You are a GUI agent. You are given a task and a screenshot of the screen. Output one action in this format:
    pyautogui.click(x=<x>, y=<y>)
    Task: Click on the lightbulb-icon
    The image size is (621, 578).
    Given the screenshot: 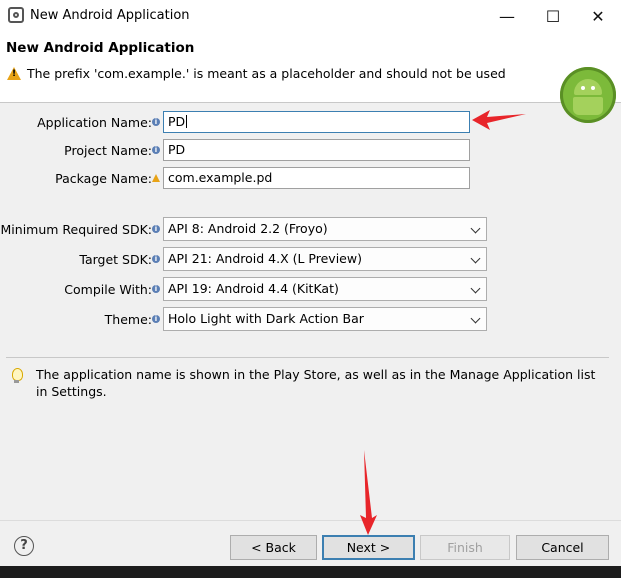 What is the action you would take?
    pyautogui.click(x=17, y=375)
    